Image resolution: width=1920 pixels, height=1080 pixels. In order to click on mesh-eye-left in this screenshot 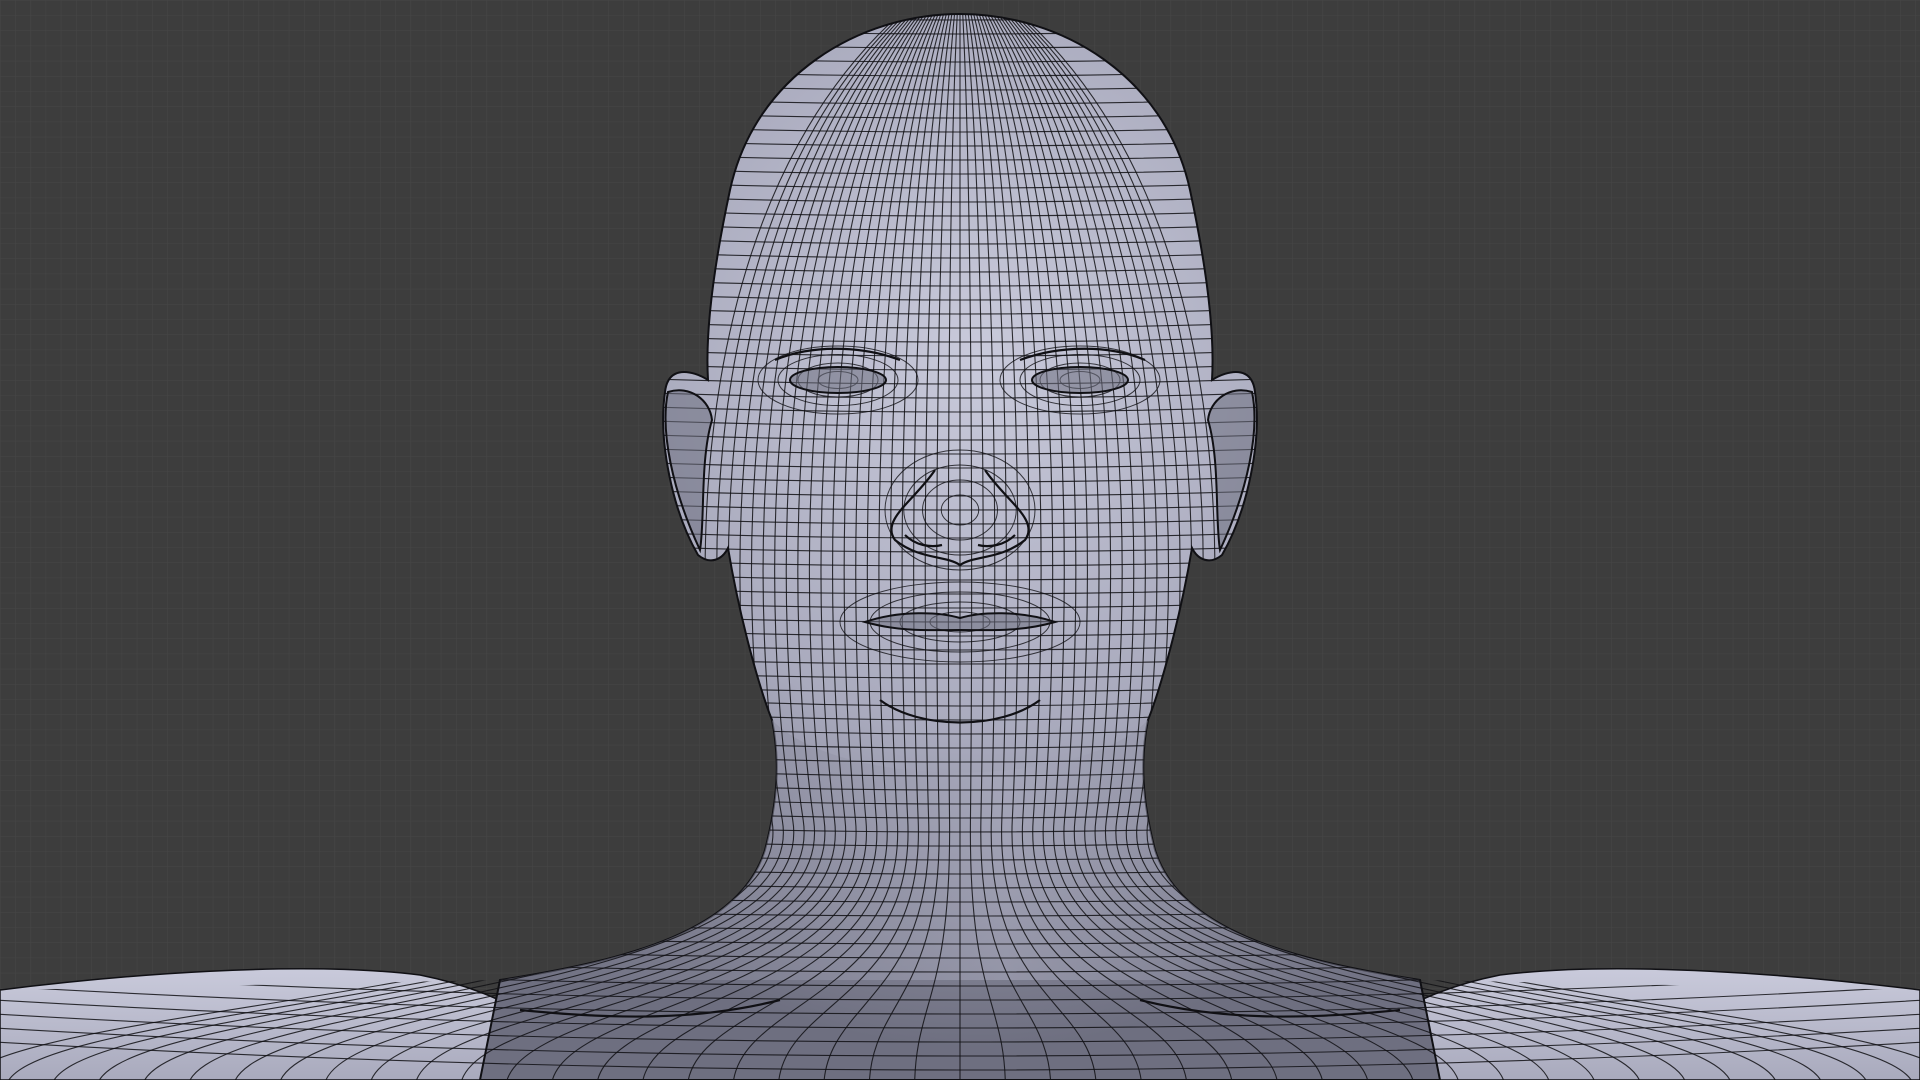, I will do `click(838, 380)`.